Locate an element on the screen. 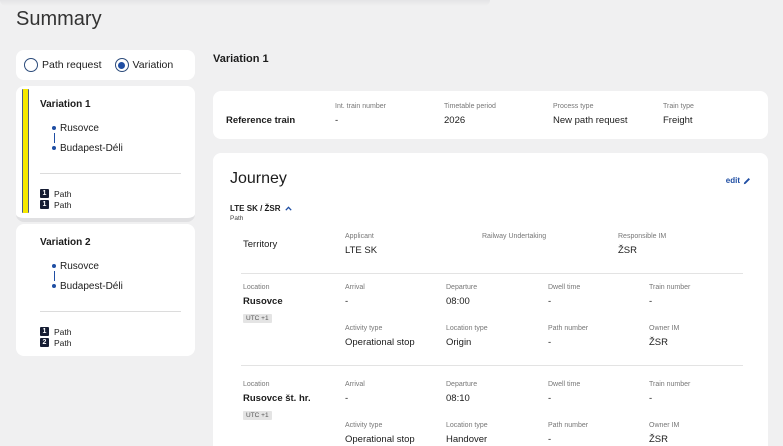  field-value: 08:10 is located at coordinates (458, 398).